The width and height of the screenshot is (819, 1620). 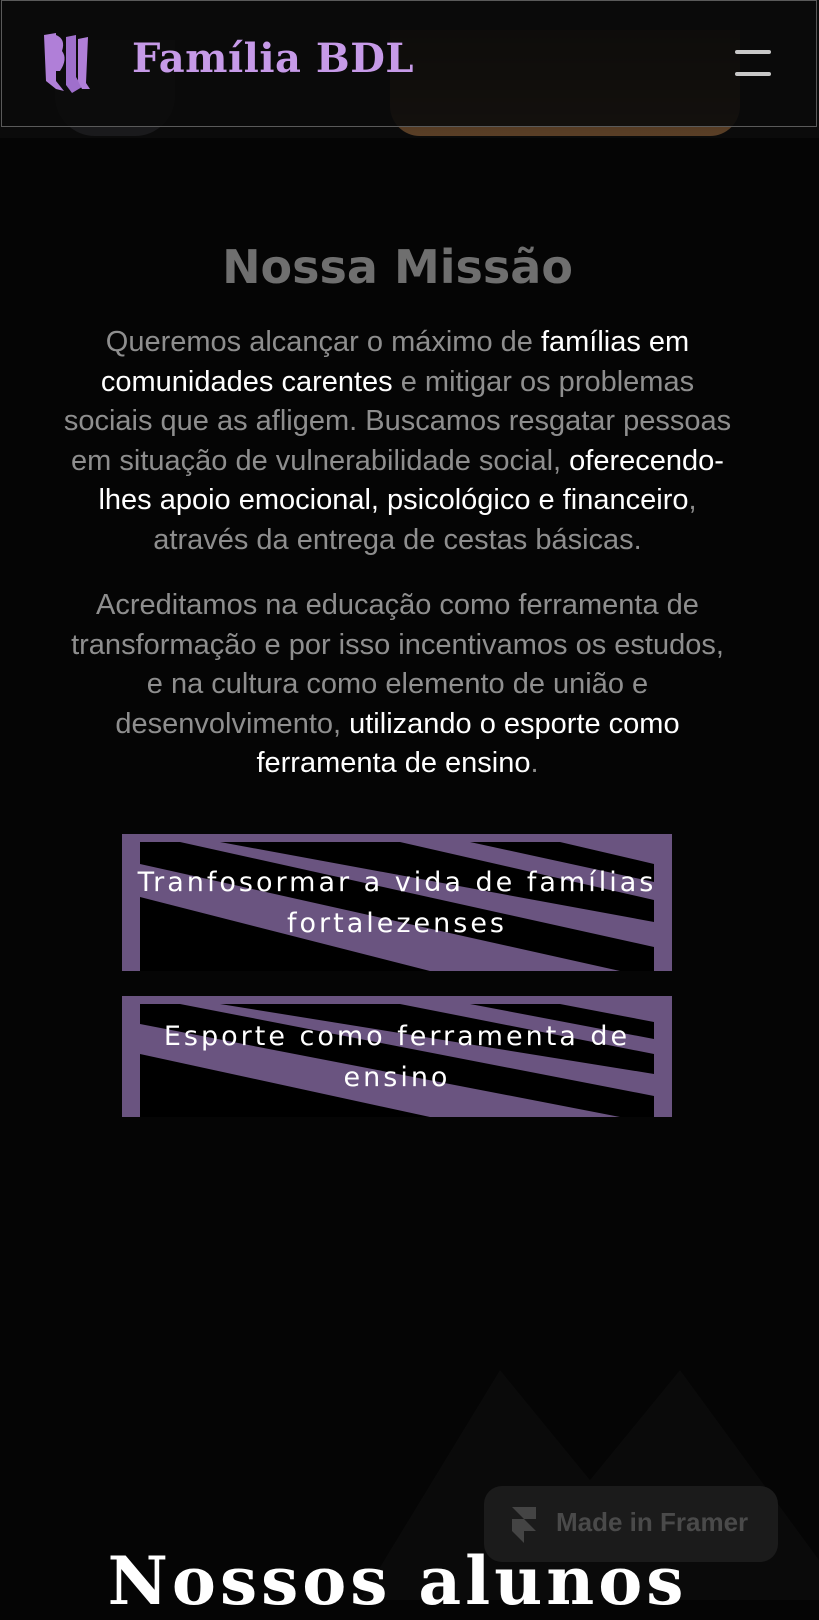 I want to click on mission-pill-sport-teaching: Esporte como ferramenta de ensino, so click(x=397, y=1056).